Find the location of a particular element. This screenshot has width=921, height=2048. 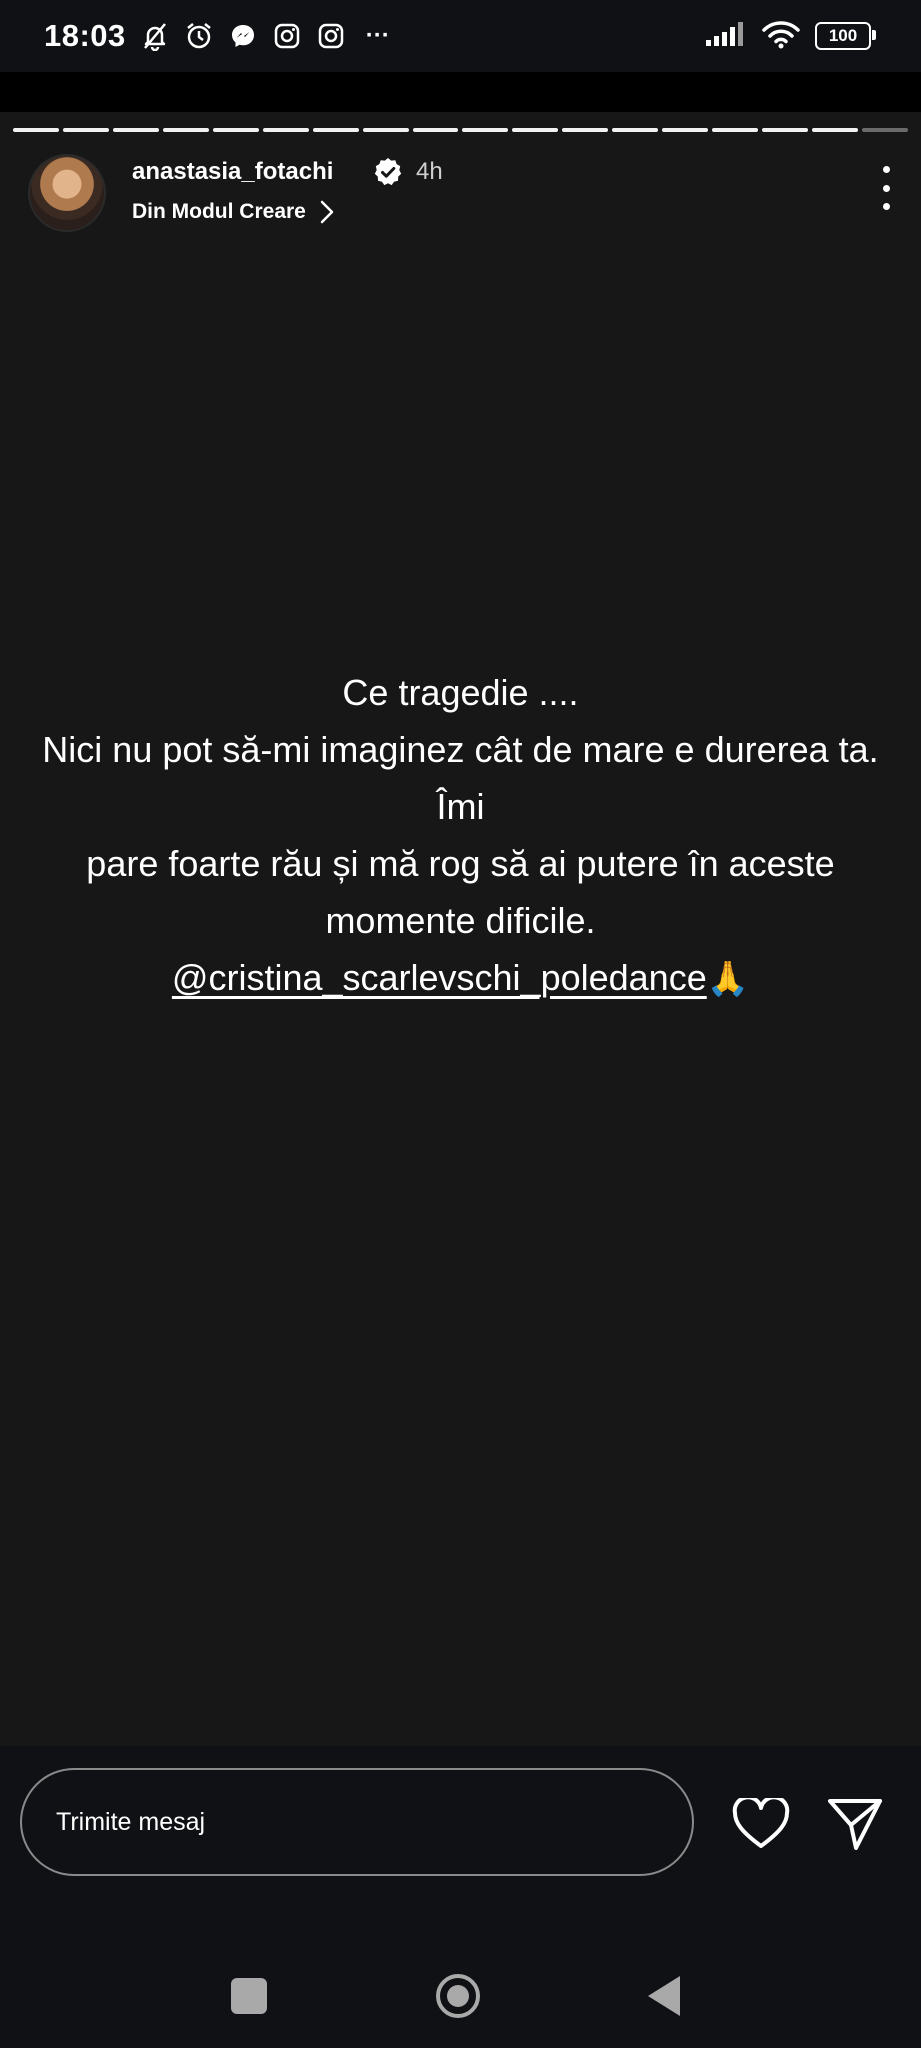

system-nav-bar is located at coordinates (460, 1995).